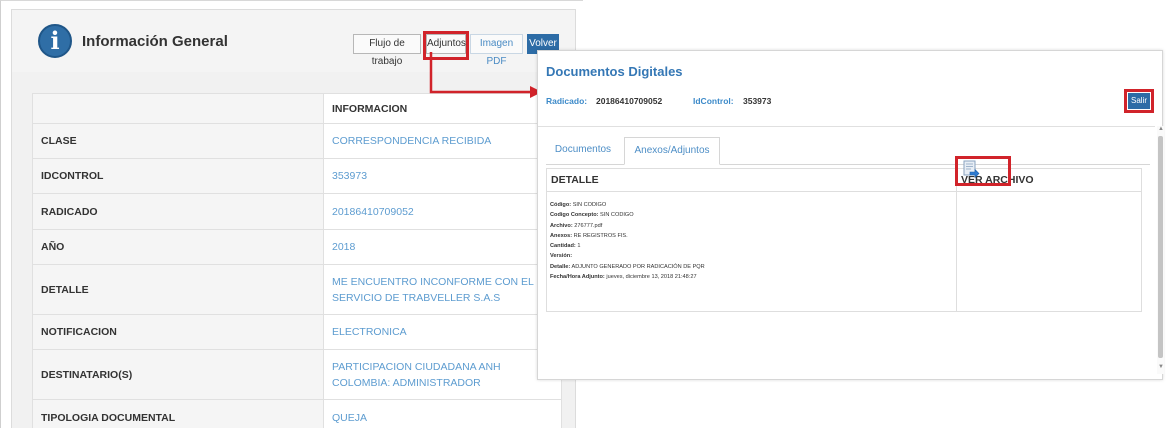 The height and width of the screenshot is (428, 1173). I want to click on table-header-info: INFORMACION, so click(442, 108).